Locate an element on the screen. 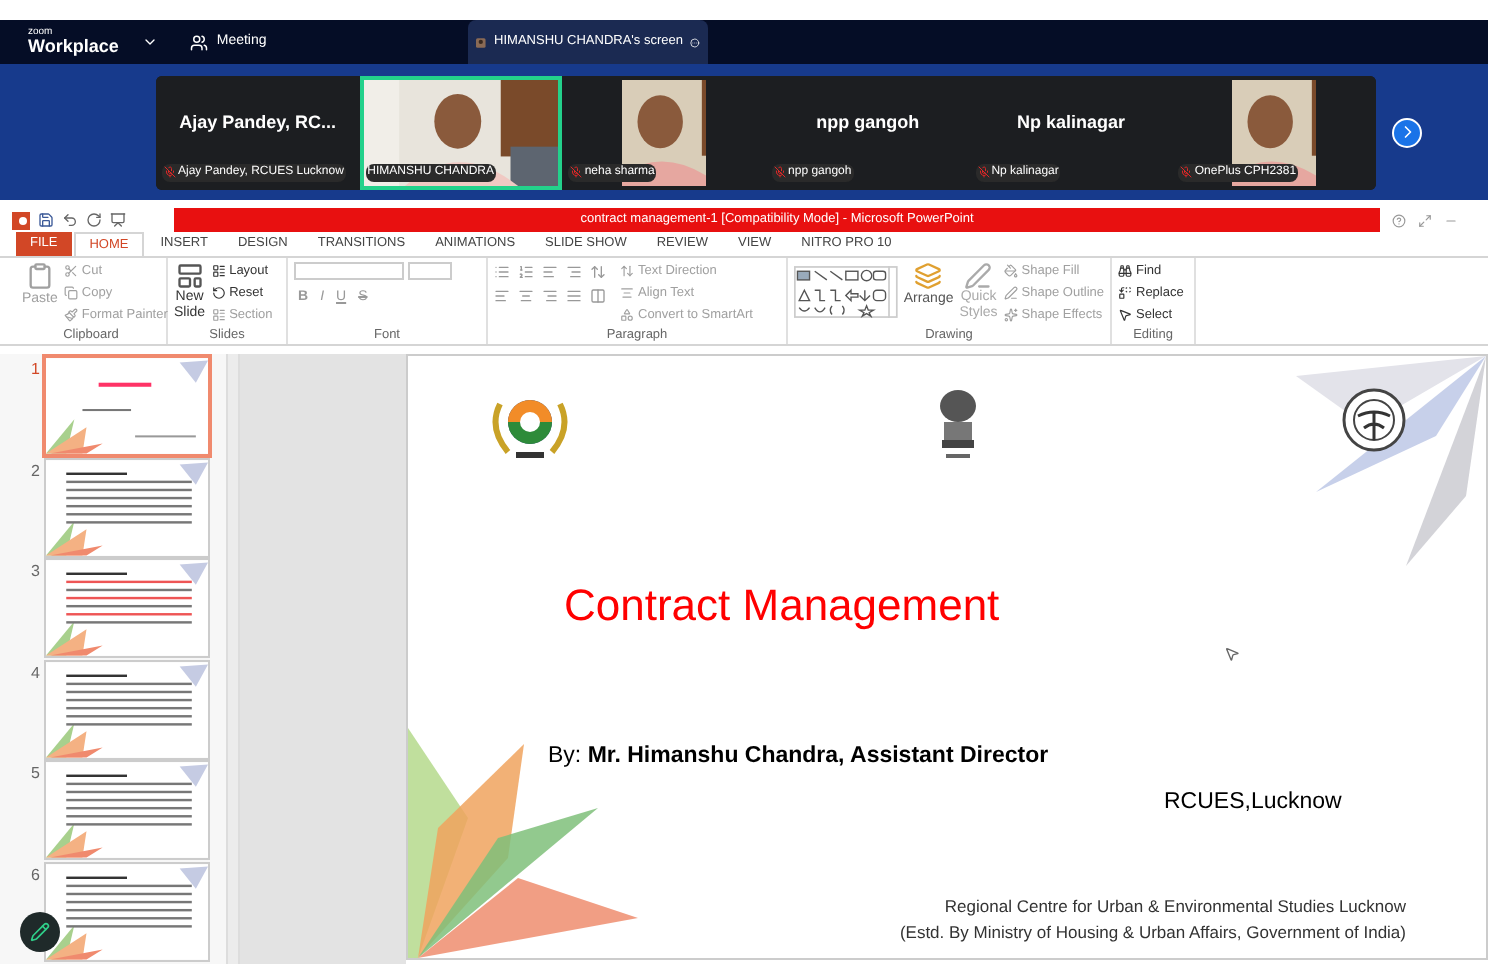 The width and height of the screenshot is (1488, 964). next-page-button is located at coordinates (1407, 132).